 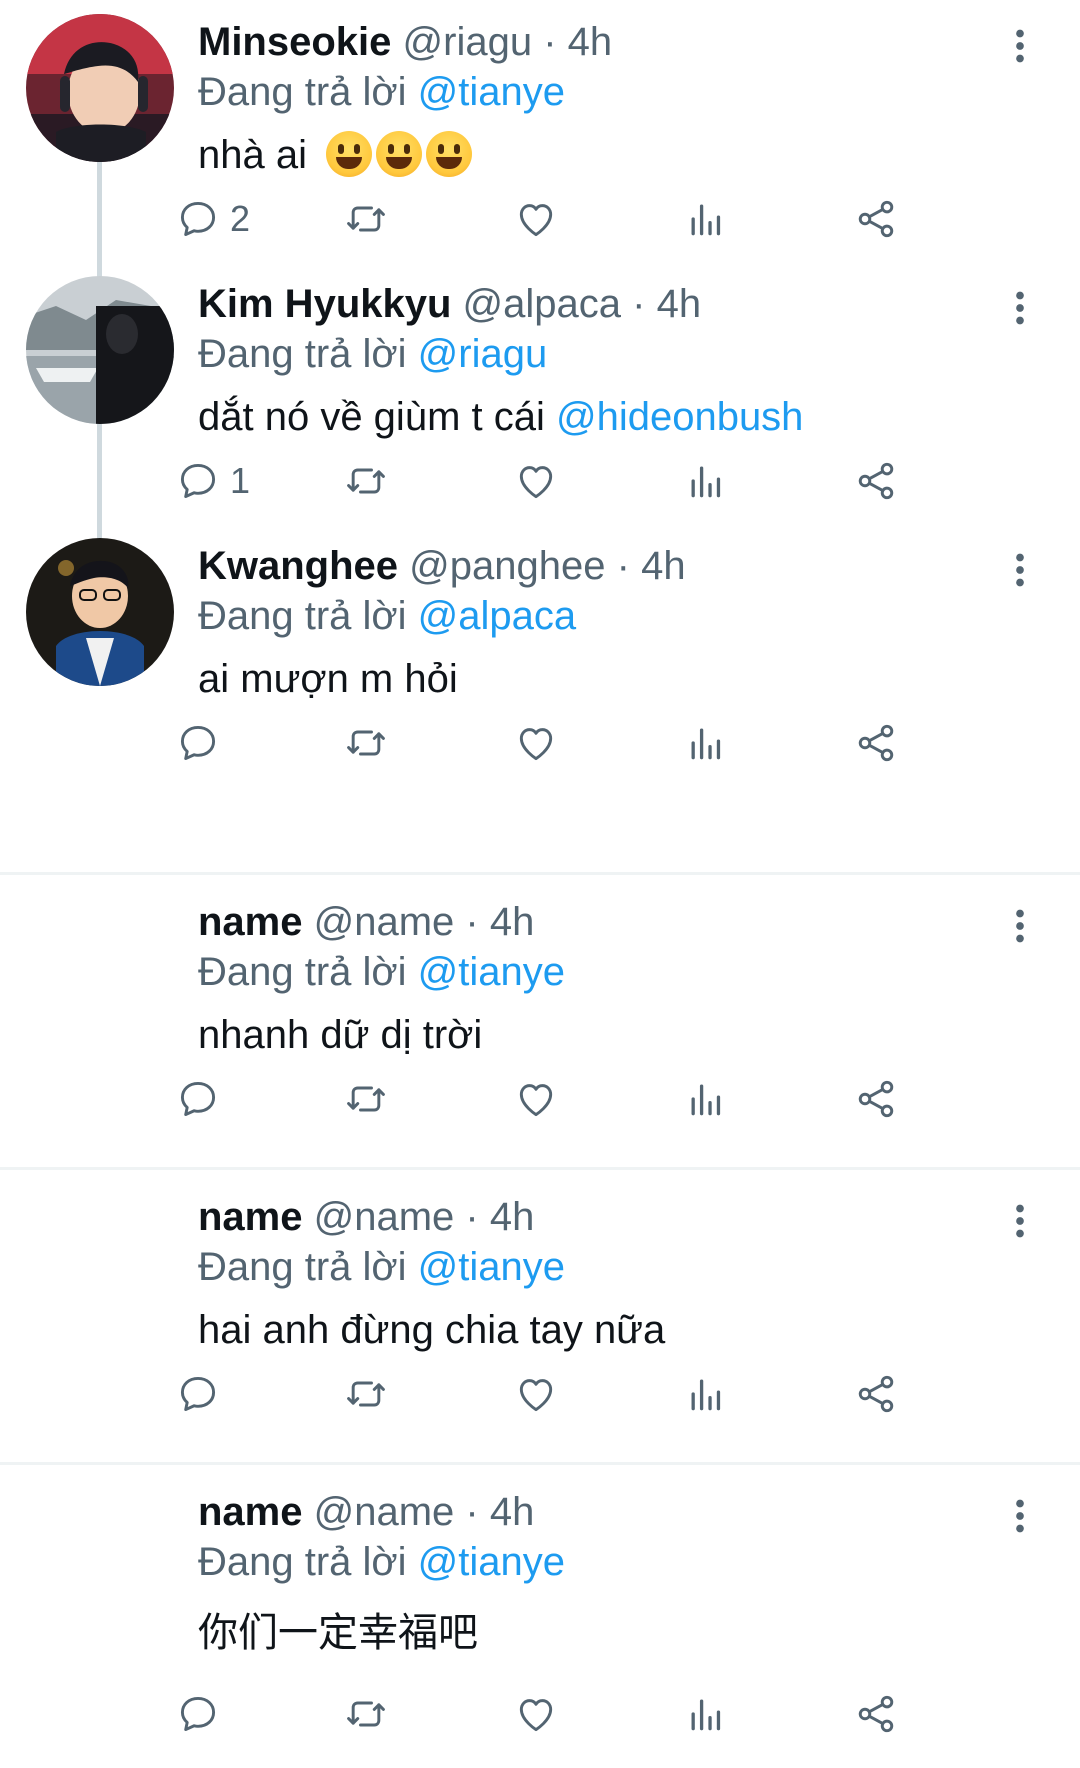 What do you see at coordinates (542, 304) in the screenshot?
I see `user-handle: @alpaca` at bounding box center [542, 304].